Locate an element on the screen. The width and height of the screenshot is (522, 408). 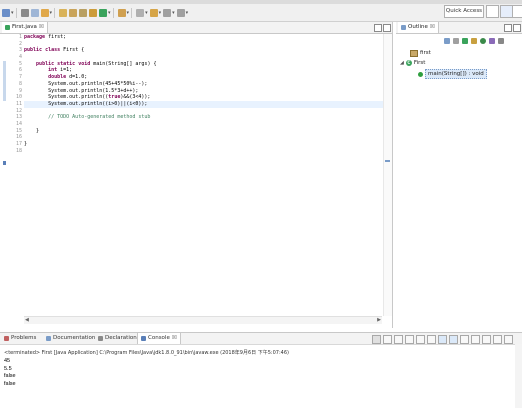
last-edit-icon is located at coordinates (153, 12).